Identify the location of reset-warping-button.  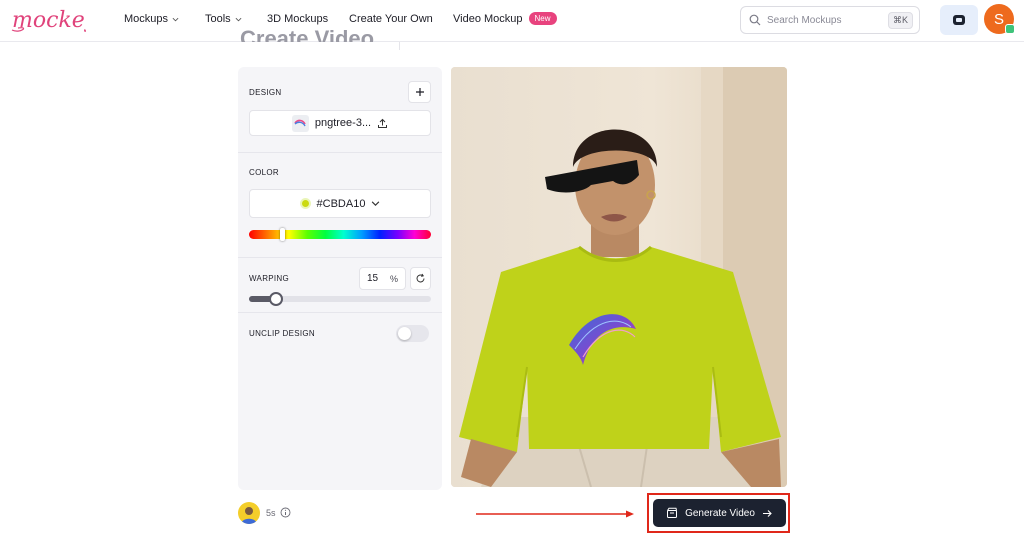
(420, 278).